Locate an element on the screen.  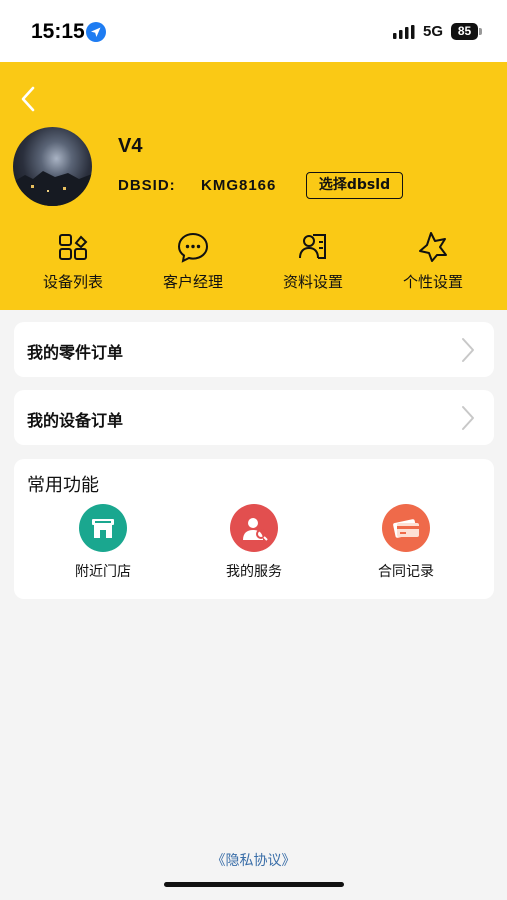
quick-action-label: 设备列表 is located at coordinates (72, 282).